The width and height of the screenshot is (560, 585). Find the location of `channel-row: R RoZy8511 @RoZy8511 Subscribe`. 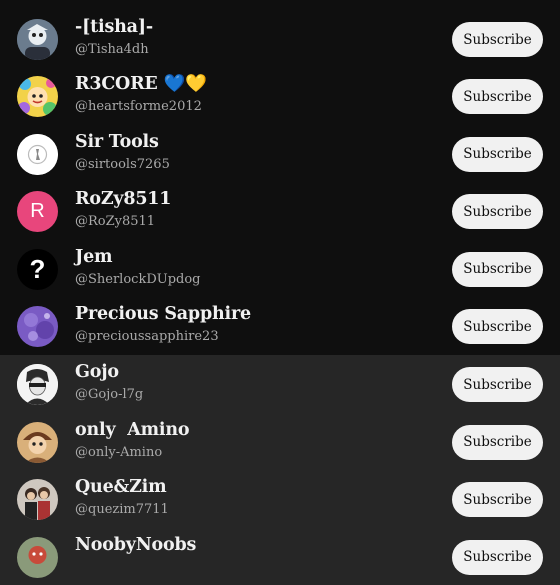

channel-row: R RoZy8511 @RoZy8511 Subscribe is located at coordinates (280, 211).